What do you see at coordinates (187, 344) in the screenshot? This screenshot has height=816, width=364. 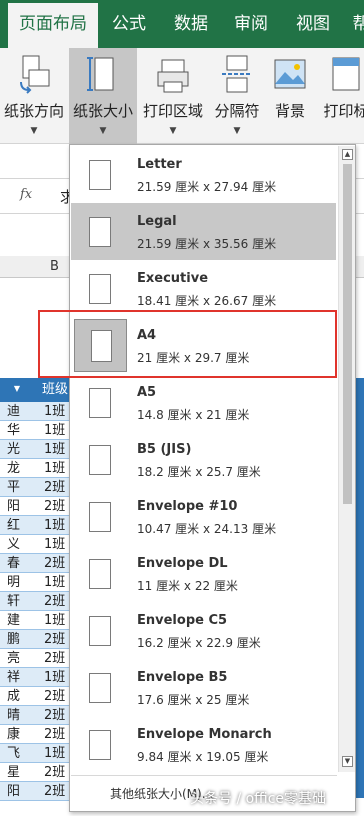 I see `a4-highlight-box` at bounding box center [187, 344].